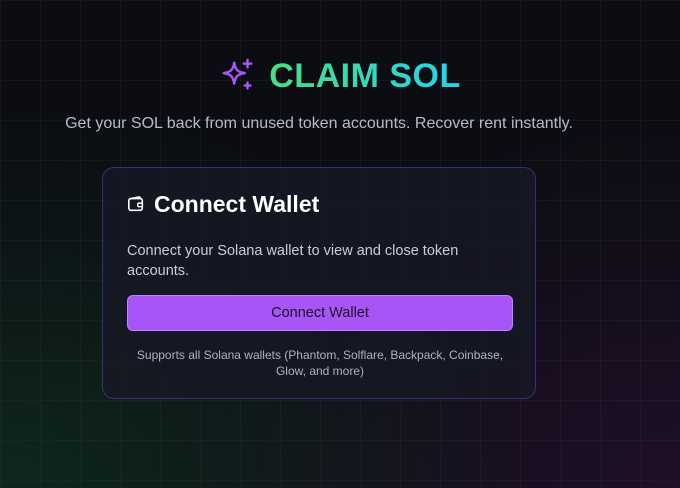  What do you see at coordinates (364, 76) in the screenshot?
I see `page-title: CLAIM SOL` at bounding box center [364, 76].